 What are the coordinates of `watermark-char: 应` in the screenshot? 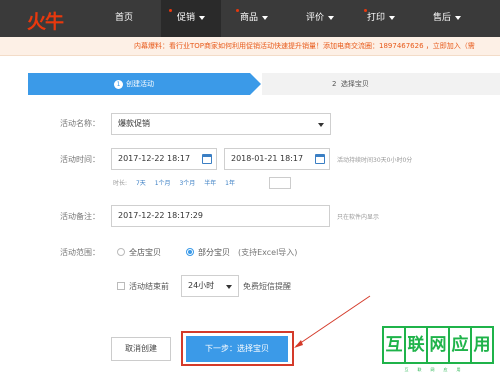 It's located at (460, 345).